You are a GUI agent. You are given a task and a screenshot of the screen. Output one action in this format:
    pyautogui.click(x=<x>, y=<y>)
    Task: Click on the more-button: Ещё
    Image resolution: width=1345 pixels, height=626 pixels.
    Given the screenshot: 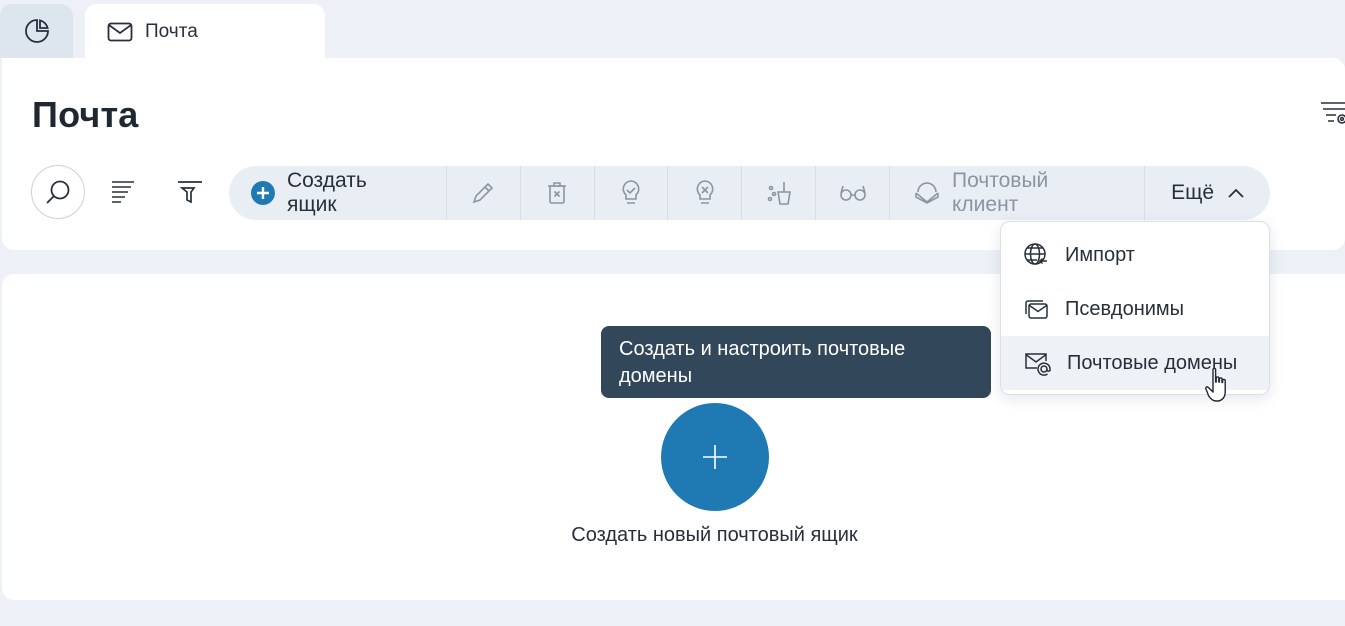 What is the action you would take?
    pyautogui.click(x=1207, y=193)
    